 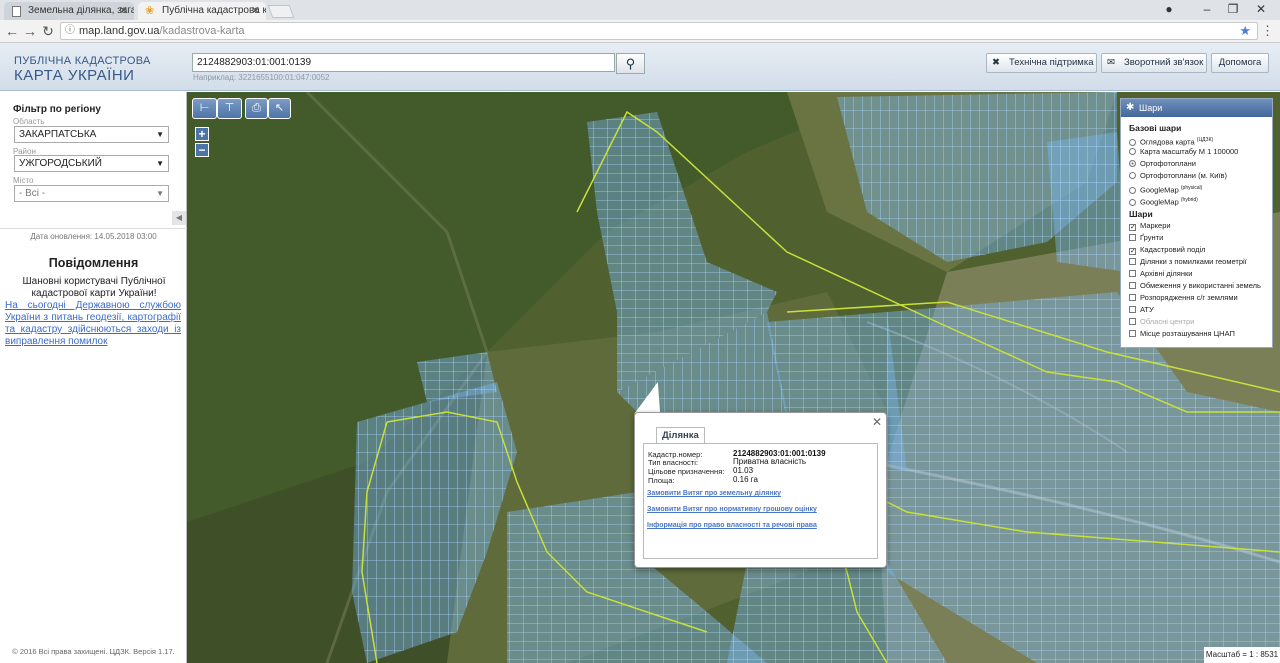 What do you see at coordinates (714, 493) in the screenshot?
I see `order-extract-link: Замовити Витяг про земельну ділянку` at bounding box center [714, 493].